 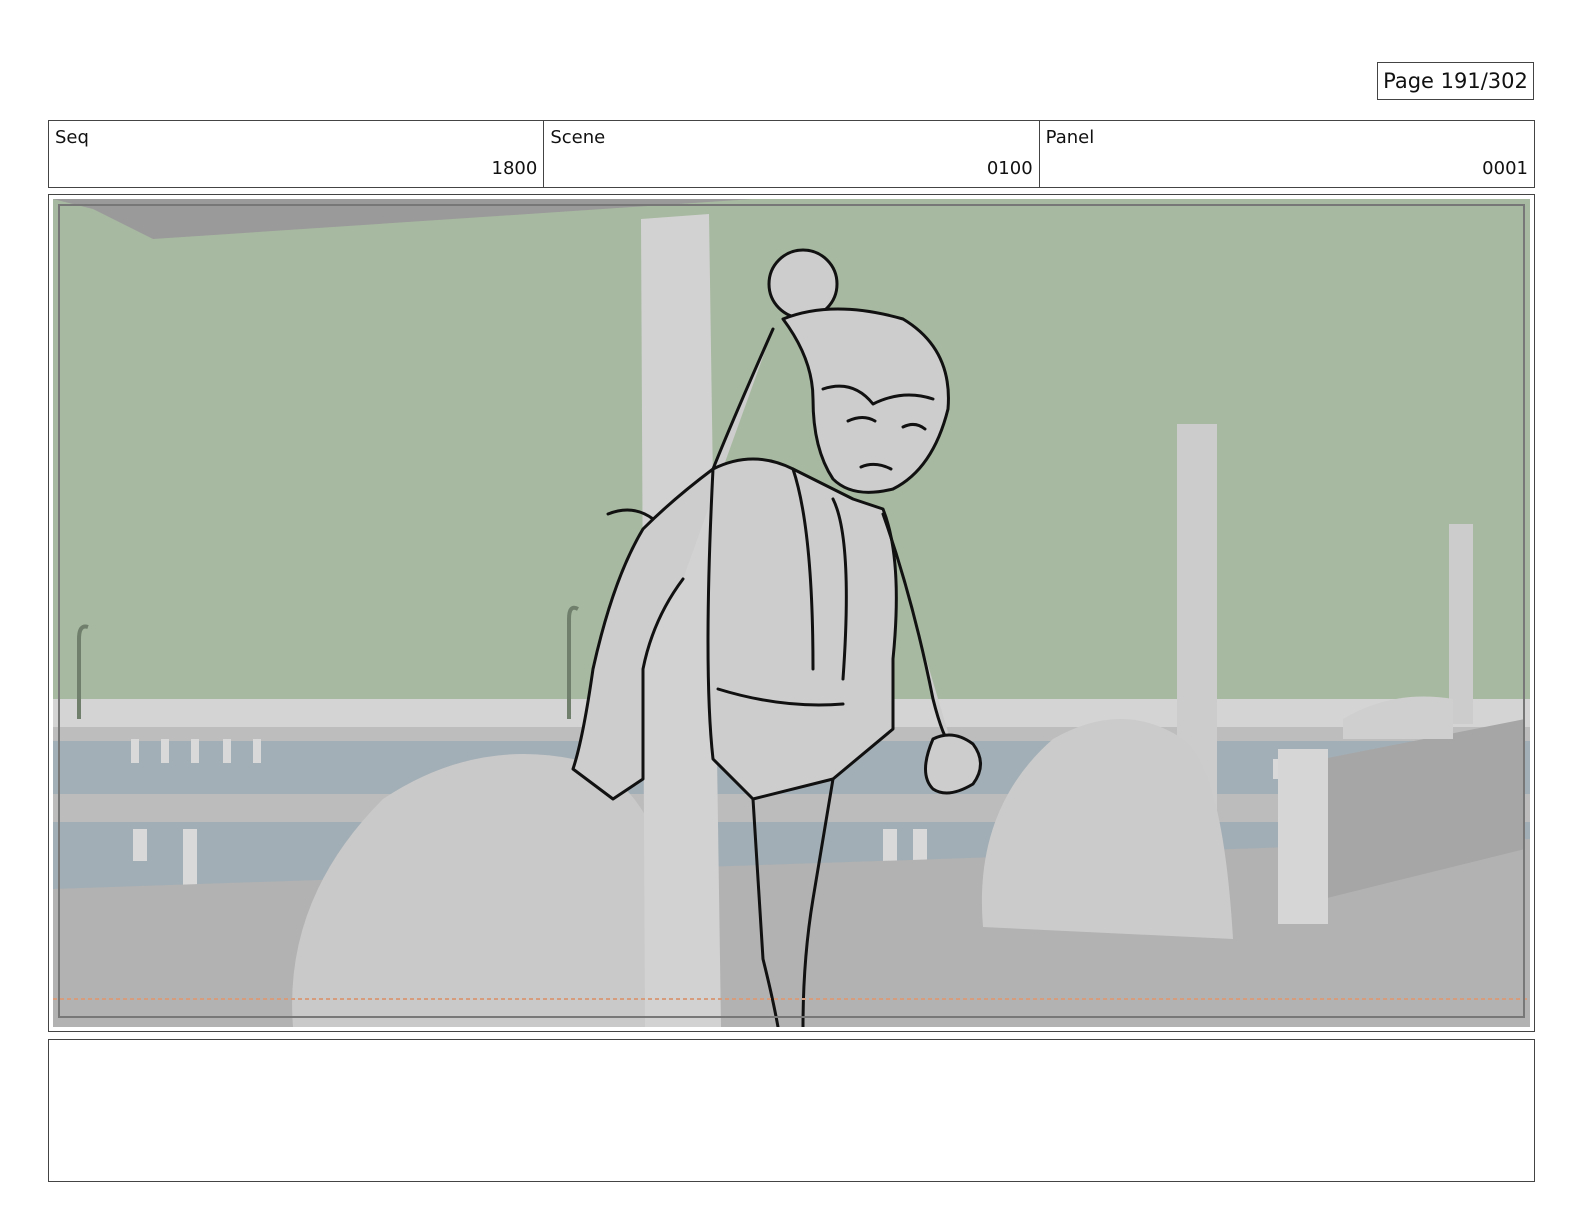 What do you see at coordinates (1009, 168) in the screenshot?
I see `scene-value: 0100` at bounding box center [1009, 168].